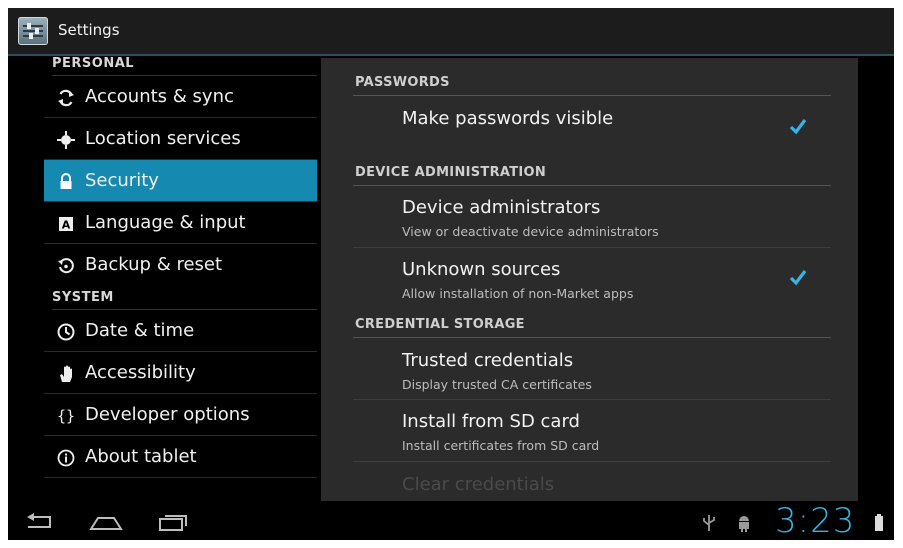 The image size is (903, 548). I want to click on sidebar-item-label: Security, so click(122, 180).